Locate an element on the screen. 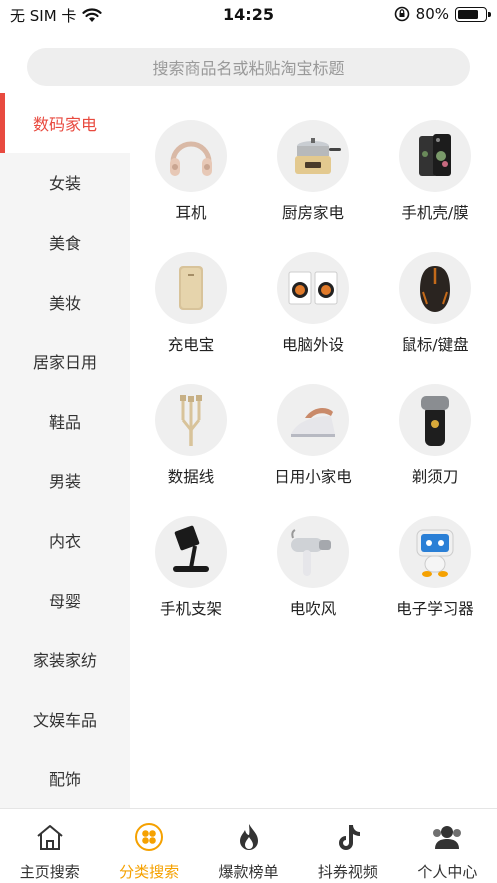 The width and height of the screenshot is (497, 883). sidebar-item-label: 数码家电 is located at coordinates (64, 124).